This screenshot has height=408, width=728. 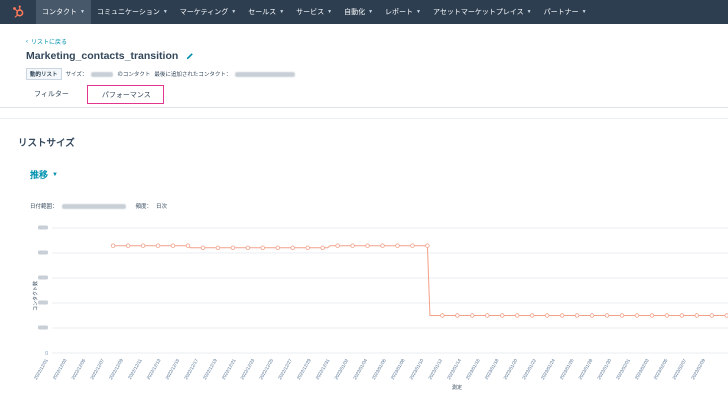 I want to click on title-row: Marketing_contacts_transition, so click(x=110, y=56).